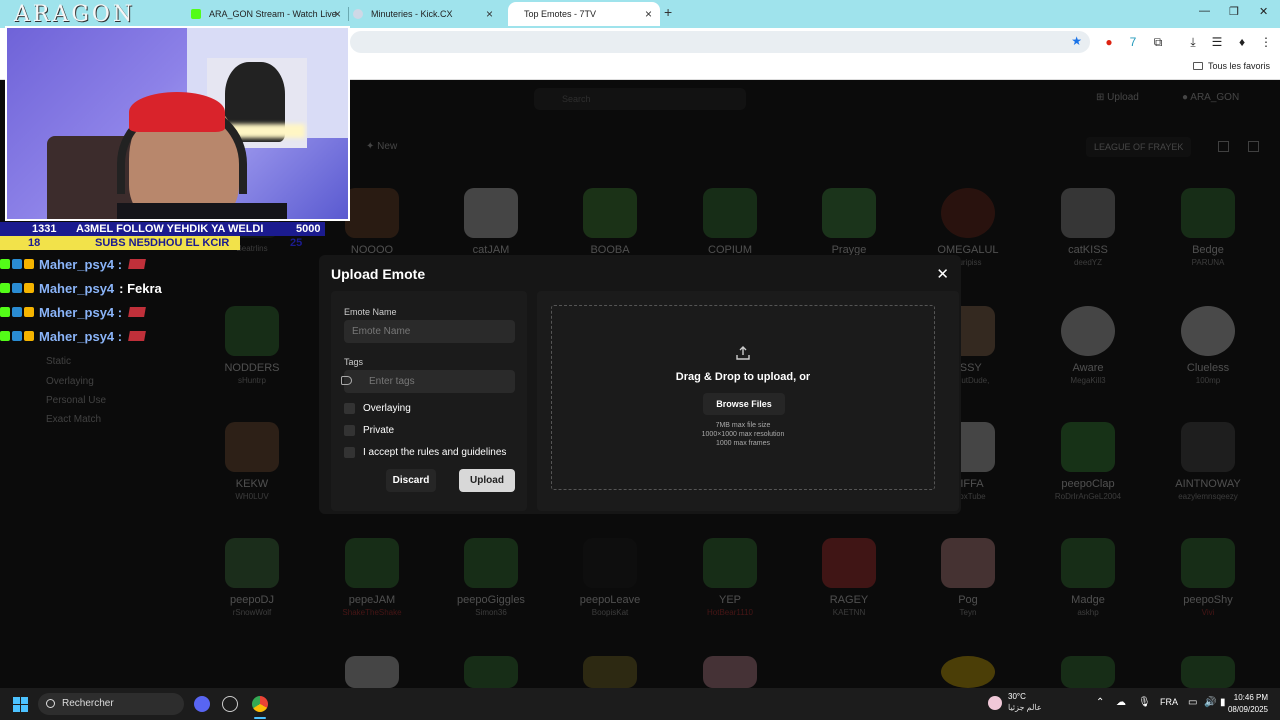  What do you see at coordinates (381, 146) in the screenshot?
I see `new-tab-button: ✦ New` at bounding box center [381, 146].